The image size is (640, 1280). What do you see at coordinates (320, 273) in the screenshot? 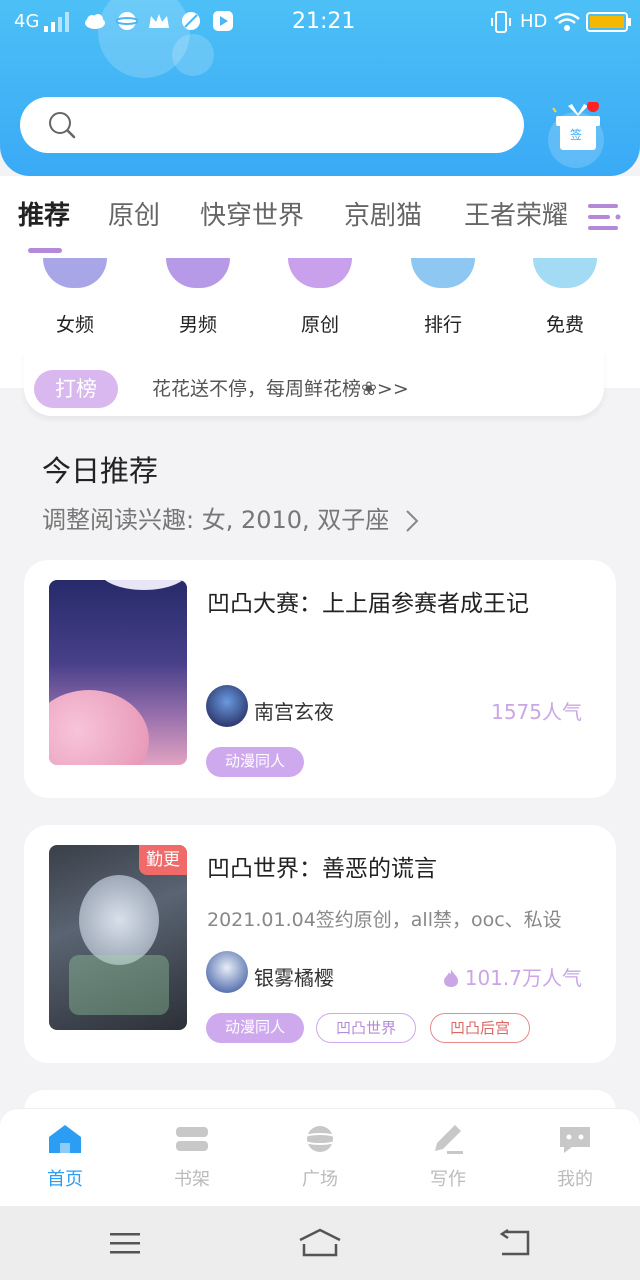
I see `category-original-icon` at bounding box center [320, 273].